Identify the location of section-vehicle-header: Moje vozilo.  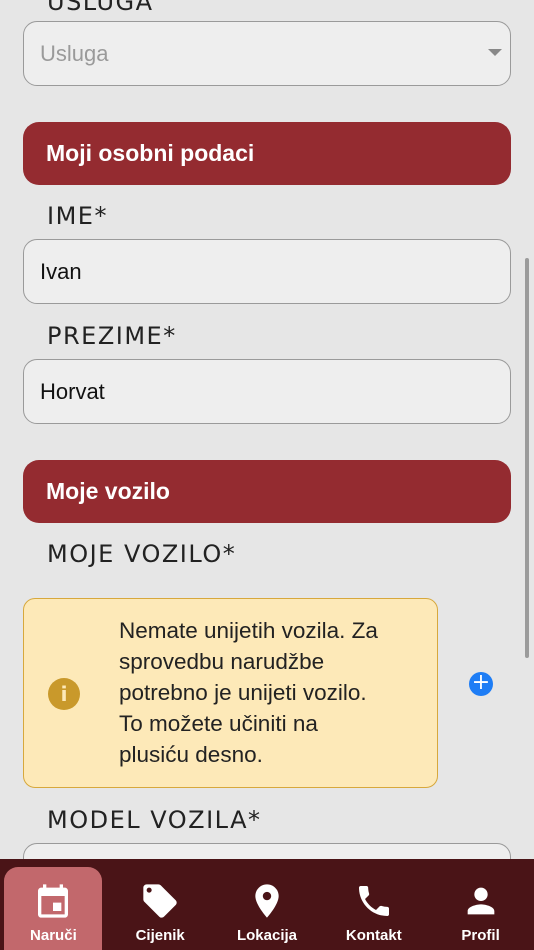
(267, 491).